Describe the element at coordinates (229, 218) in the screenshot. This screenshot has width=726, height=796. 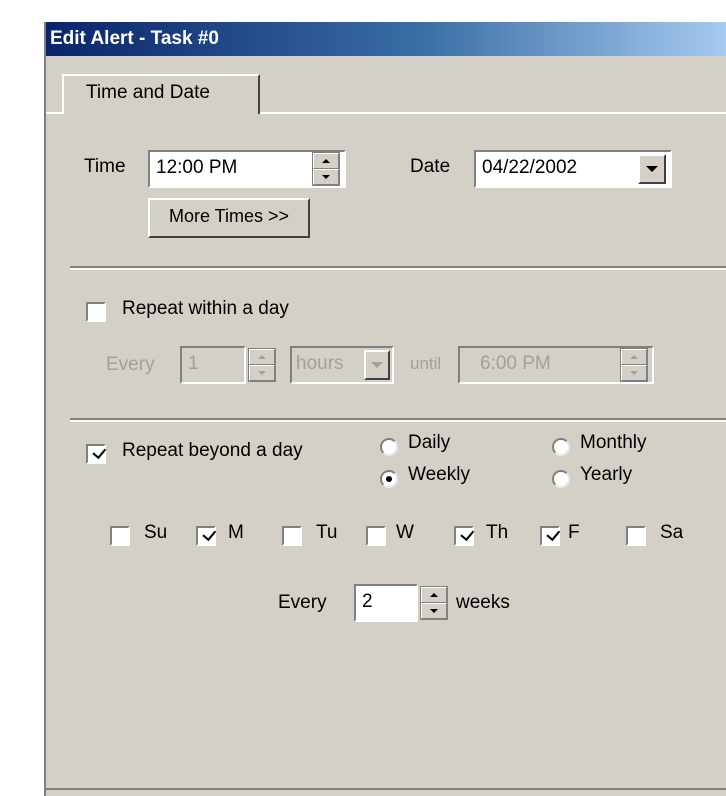
I see `more-times-button: More Times >>` at that location.